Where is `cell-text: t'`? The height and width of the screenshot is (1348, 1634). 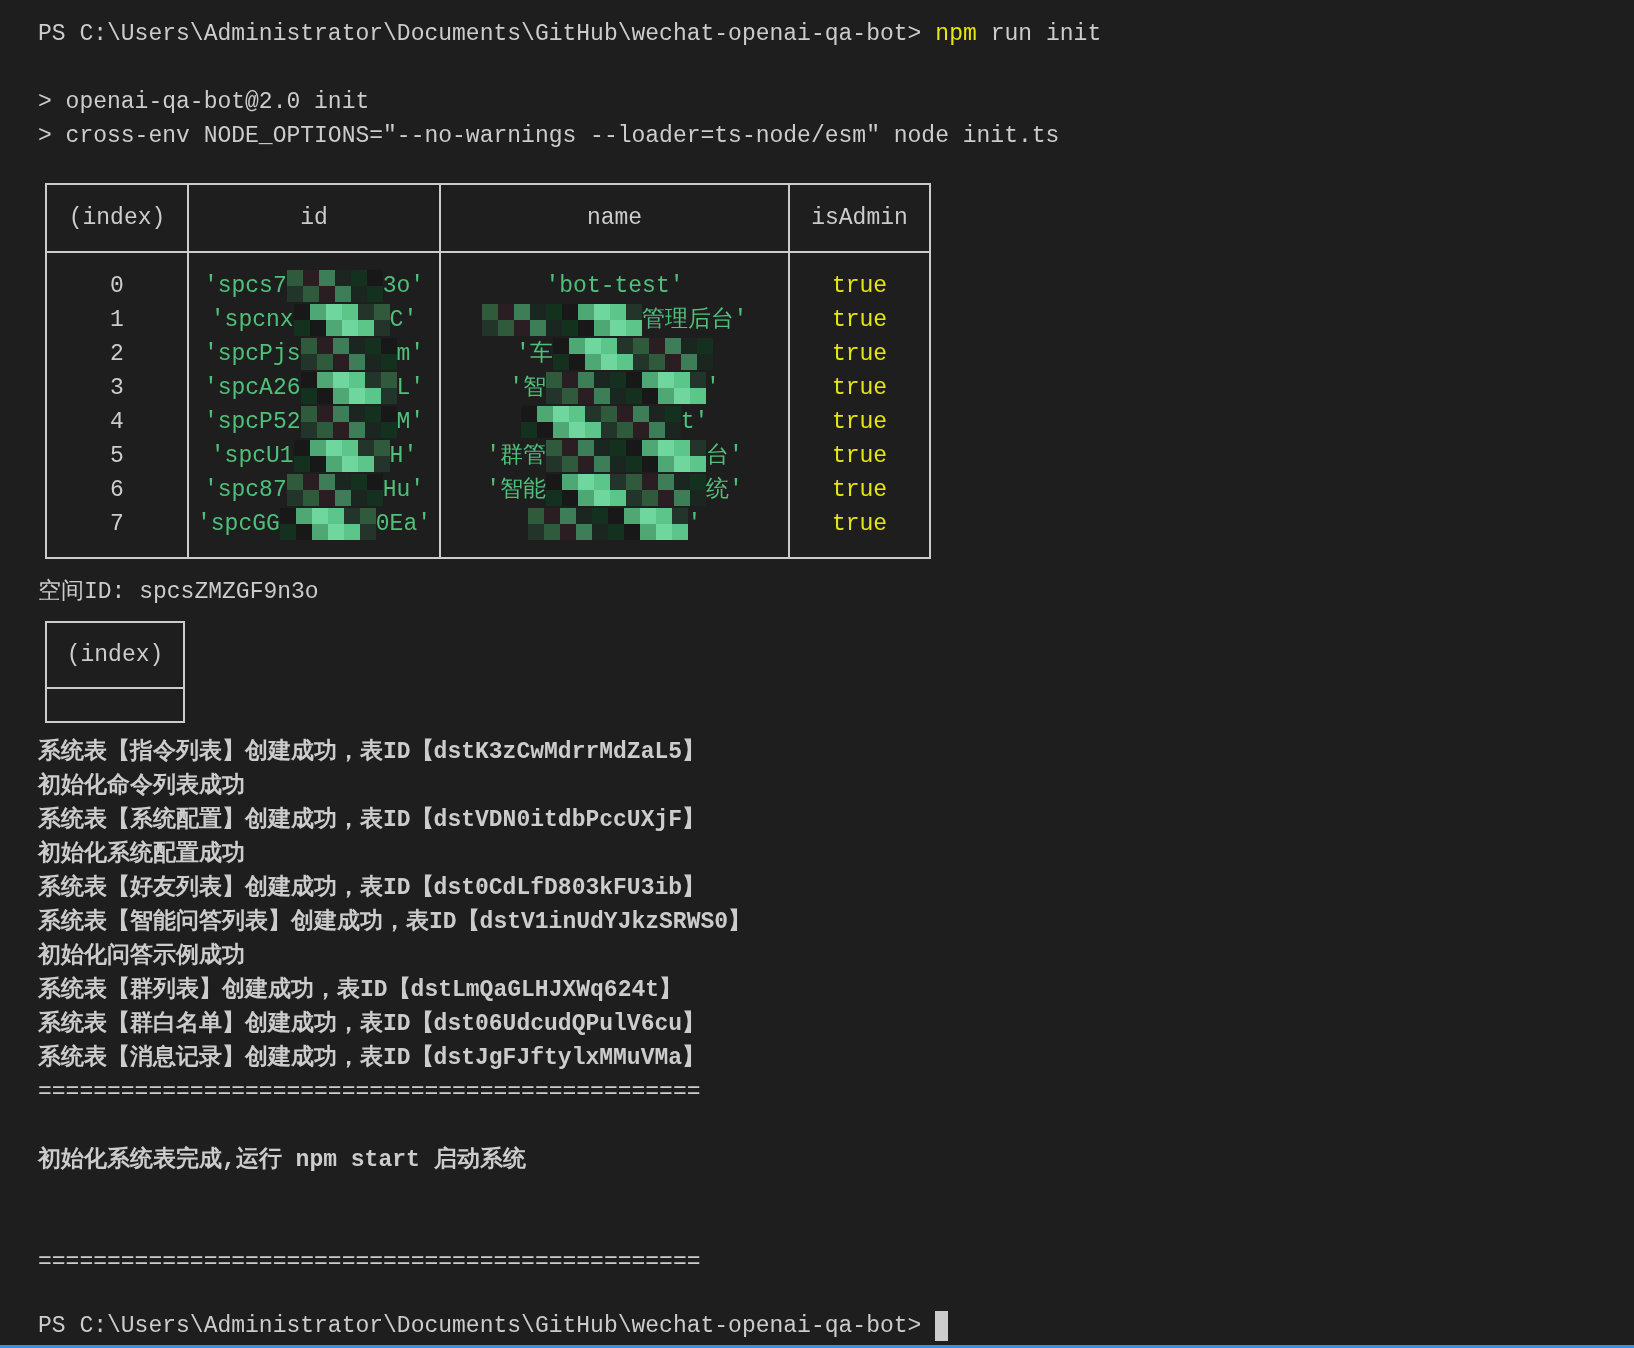
cell-text: t' is located at coordinates (694, 422).